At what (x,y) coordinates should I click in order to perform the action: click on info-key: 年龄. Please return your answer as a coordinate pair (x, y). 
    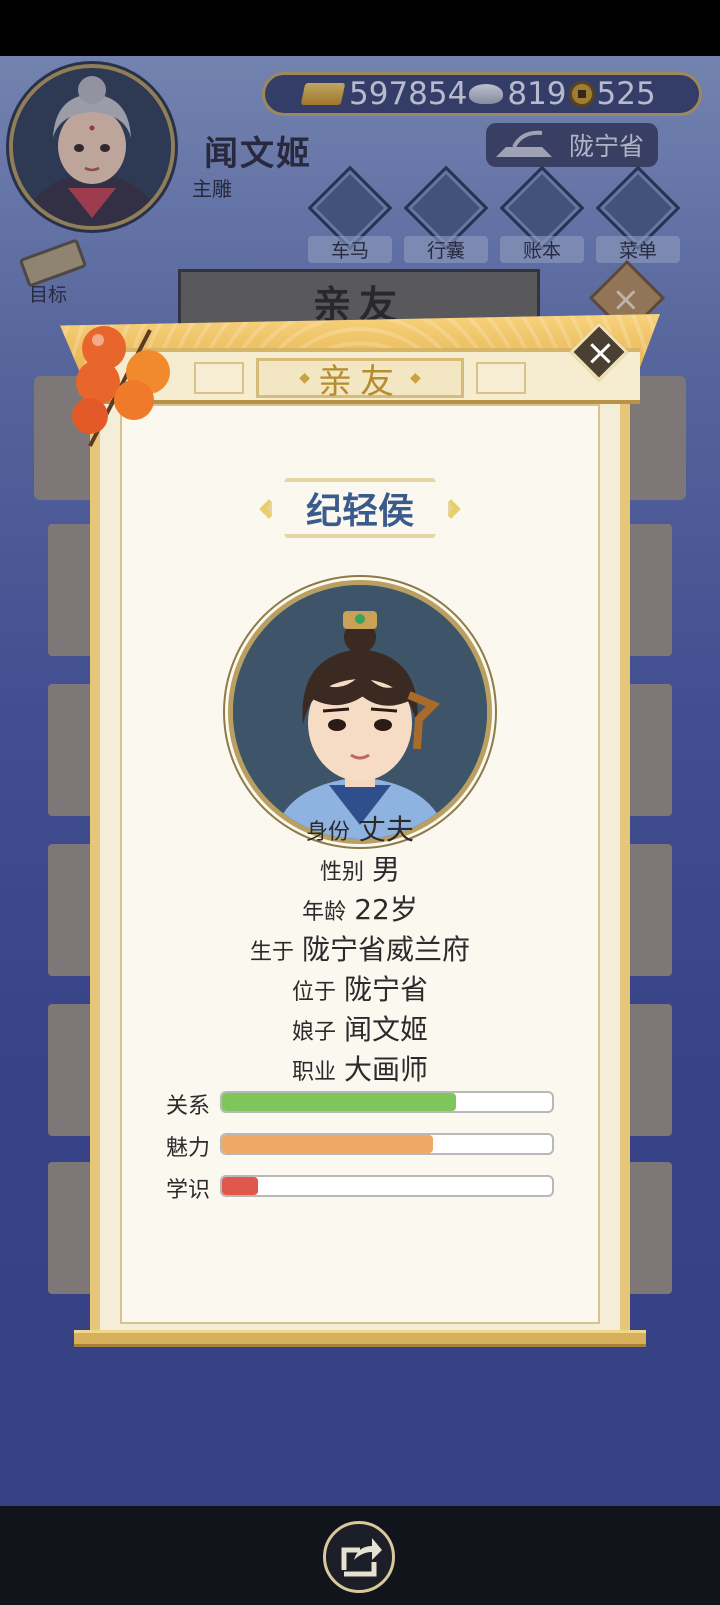
    Looking at the image, I should click on (324, 912).